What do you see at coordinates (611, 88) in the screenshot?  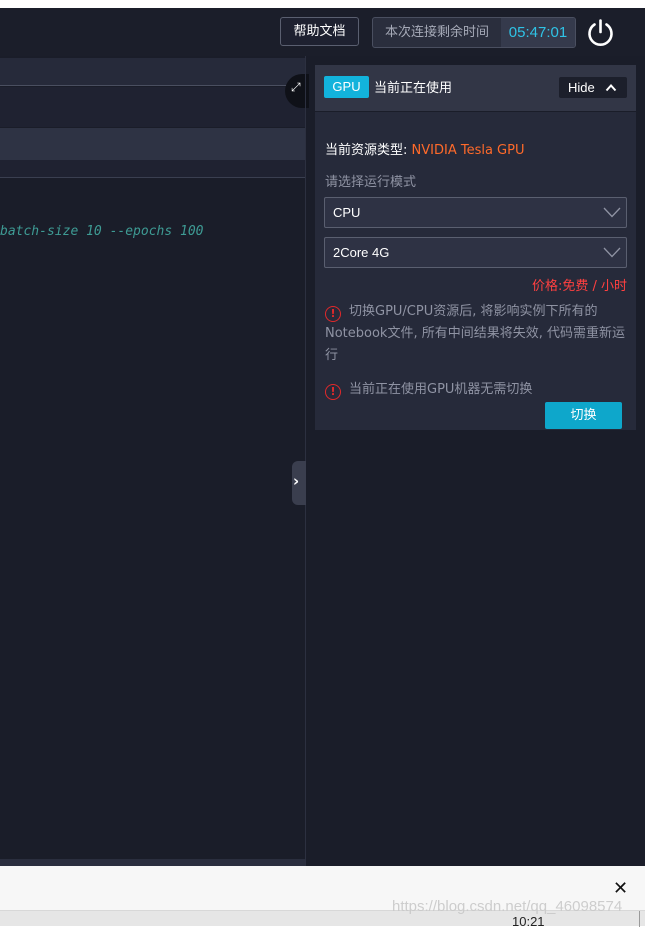 I see `chevron-up-icon` at bounding box center [611, 88].